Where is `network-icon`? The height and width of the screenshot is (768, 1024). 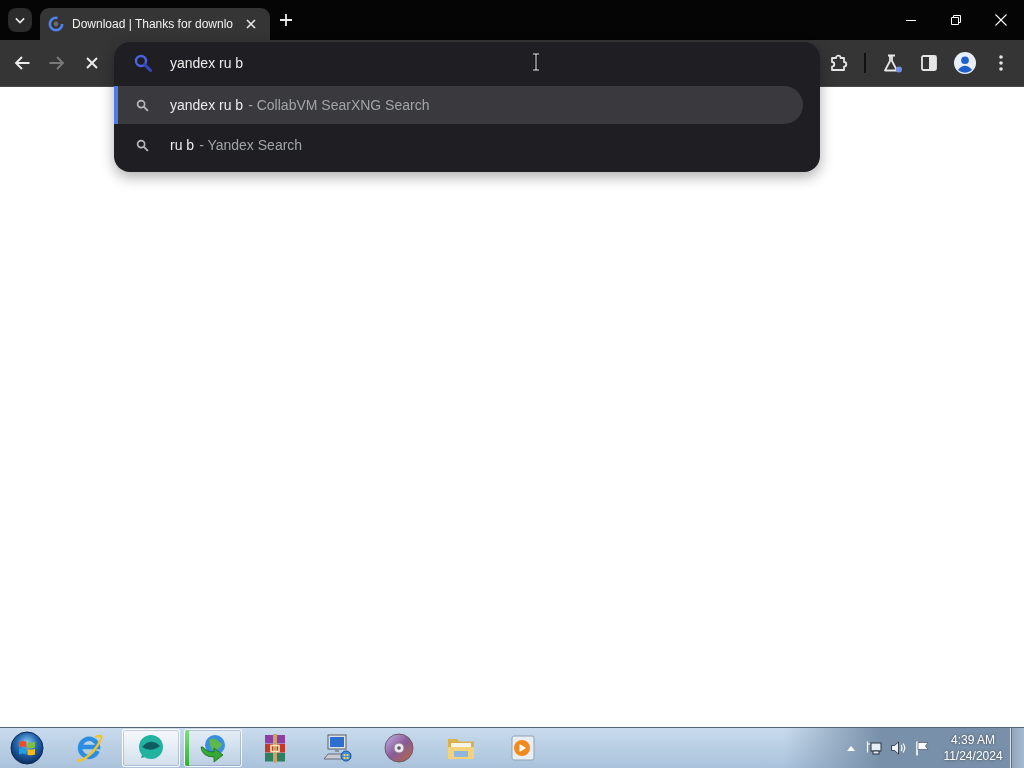 network-icon is located at coordinates (874, 748).